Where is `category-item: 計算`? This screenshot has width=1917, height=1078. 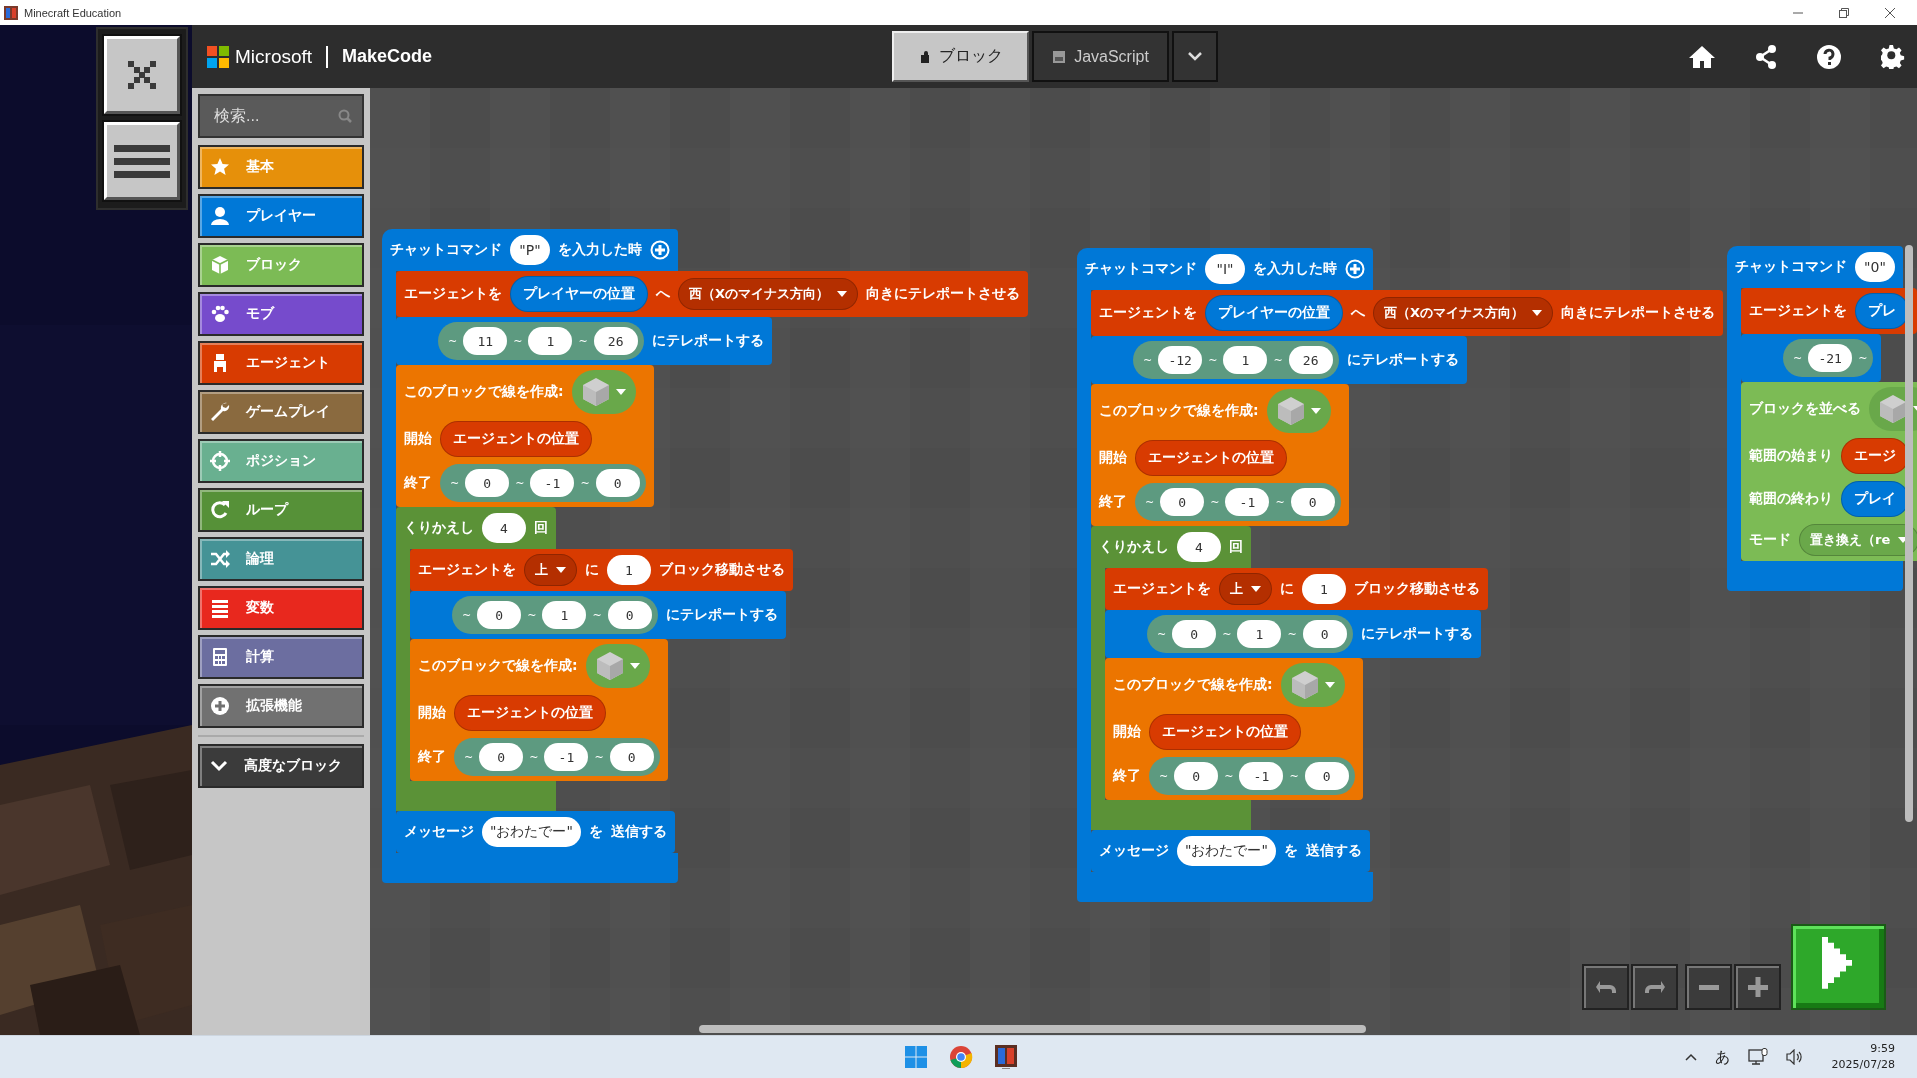 category-item: 計算 is located at coordinates (281, 657).